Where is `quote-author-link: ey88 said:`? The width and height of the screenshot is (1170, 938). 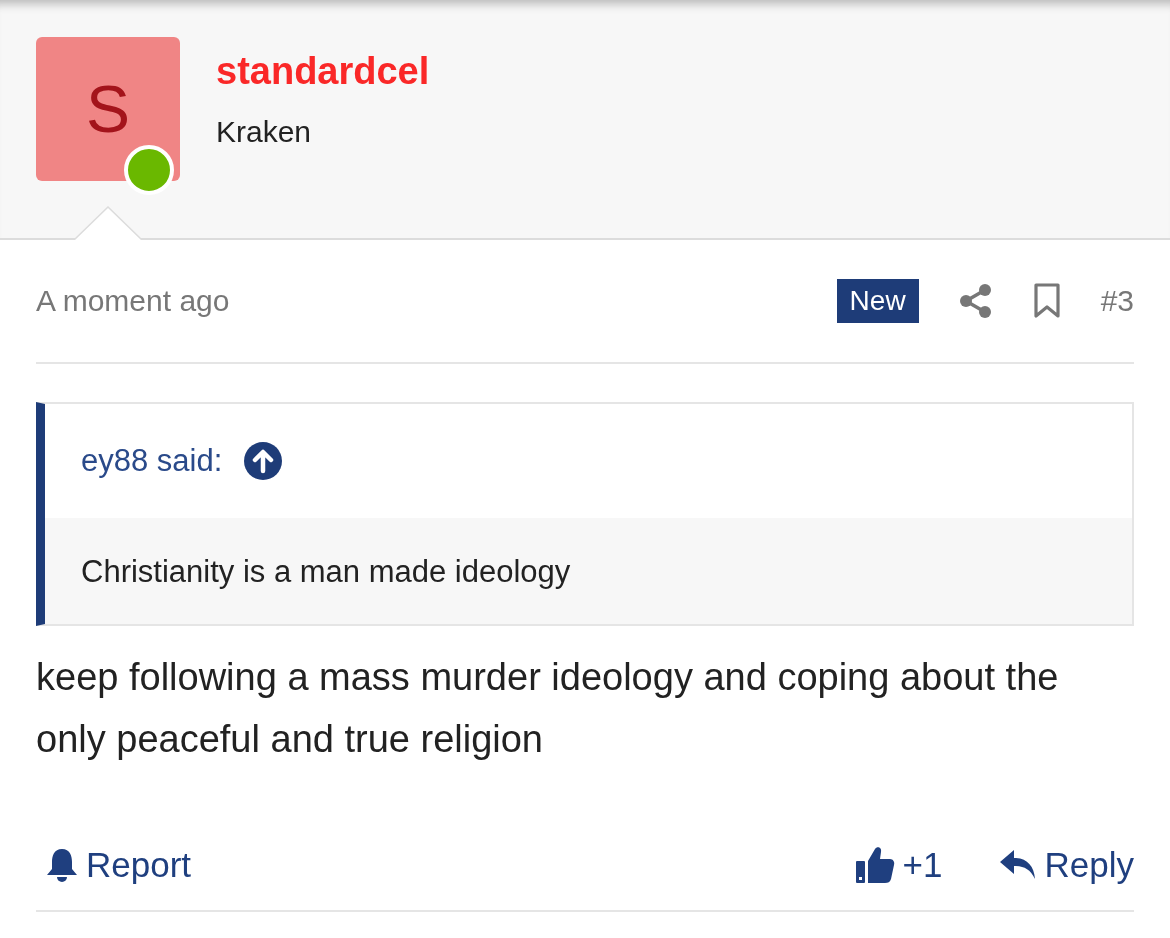 quote-author-link: ey88 said: is located at coordinates (152, 461).